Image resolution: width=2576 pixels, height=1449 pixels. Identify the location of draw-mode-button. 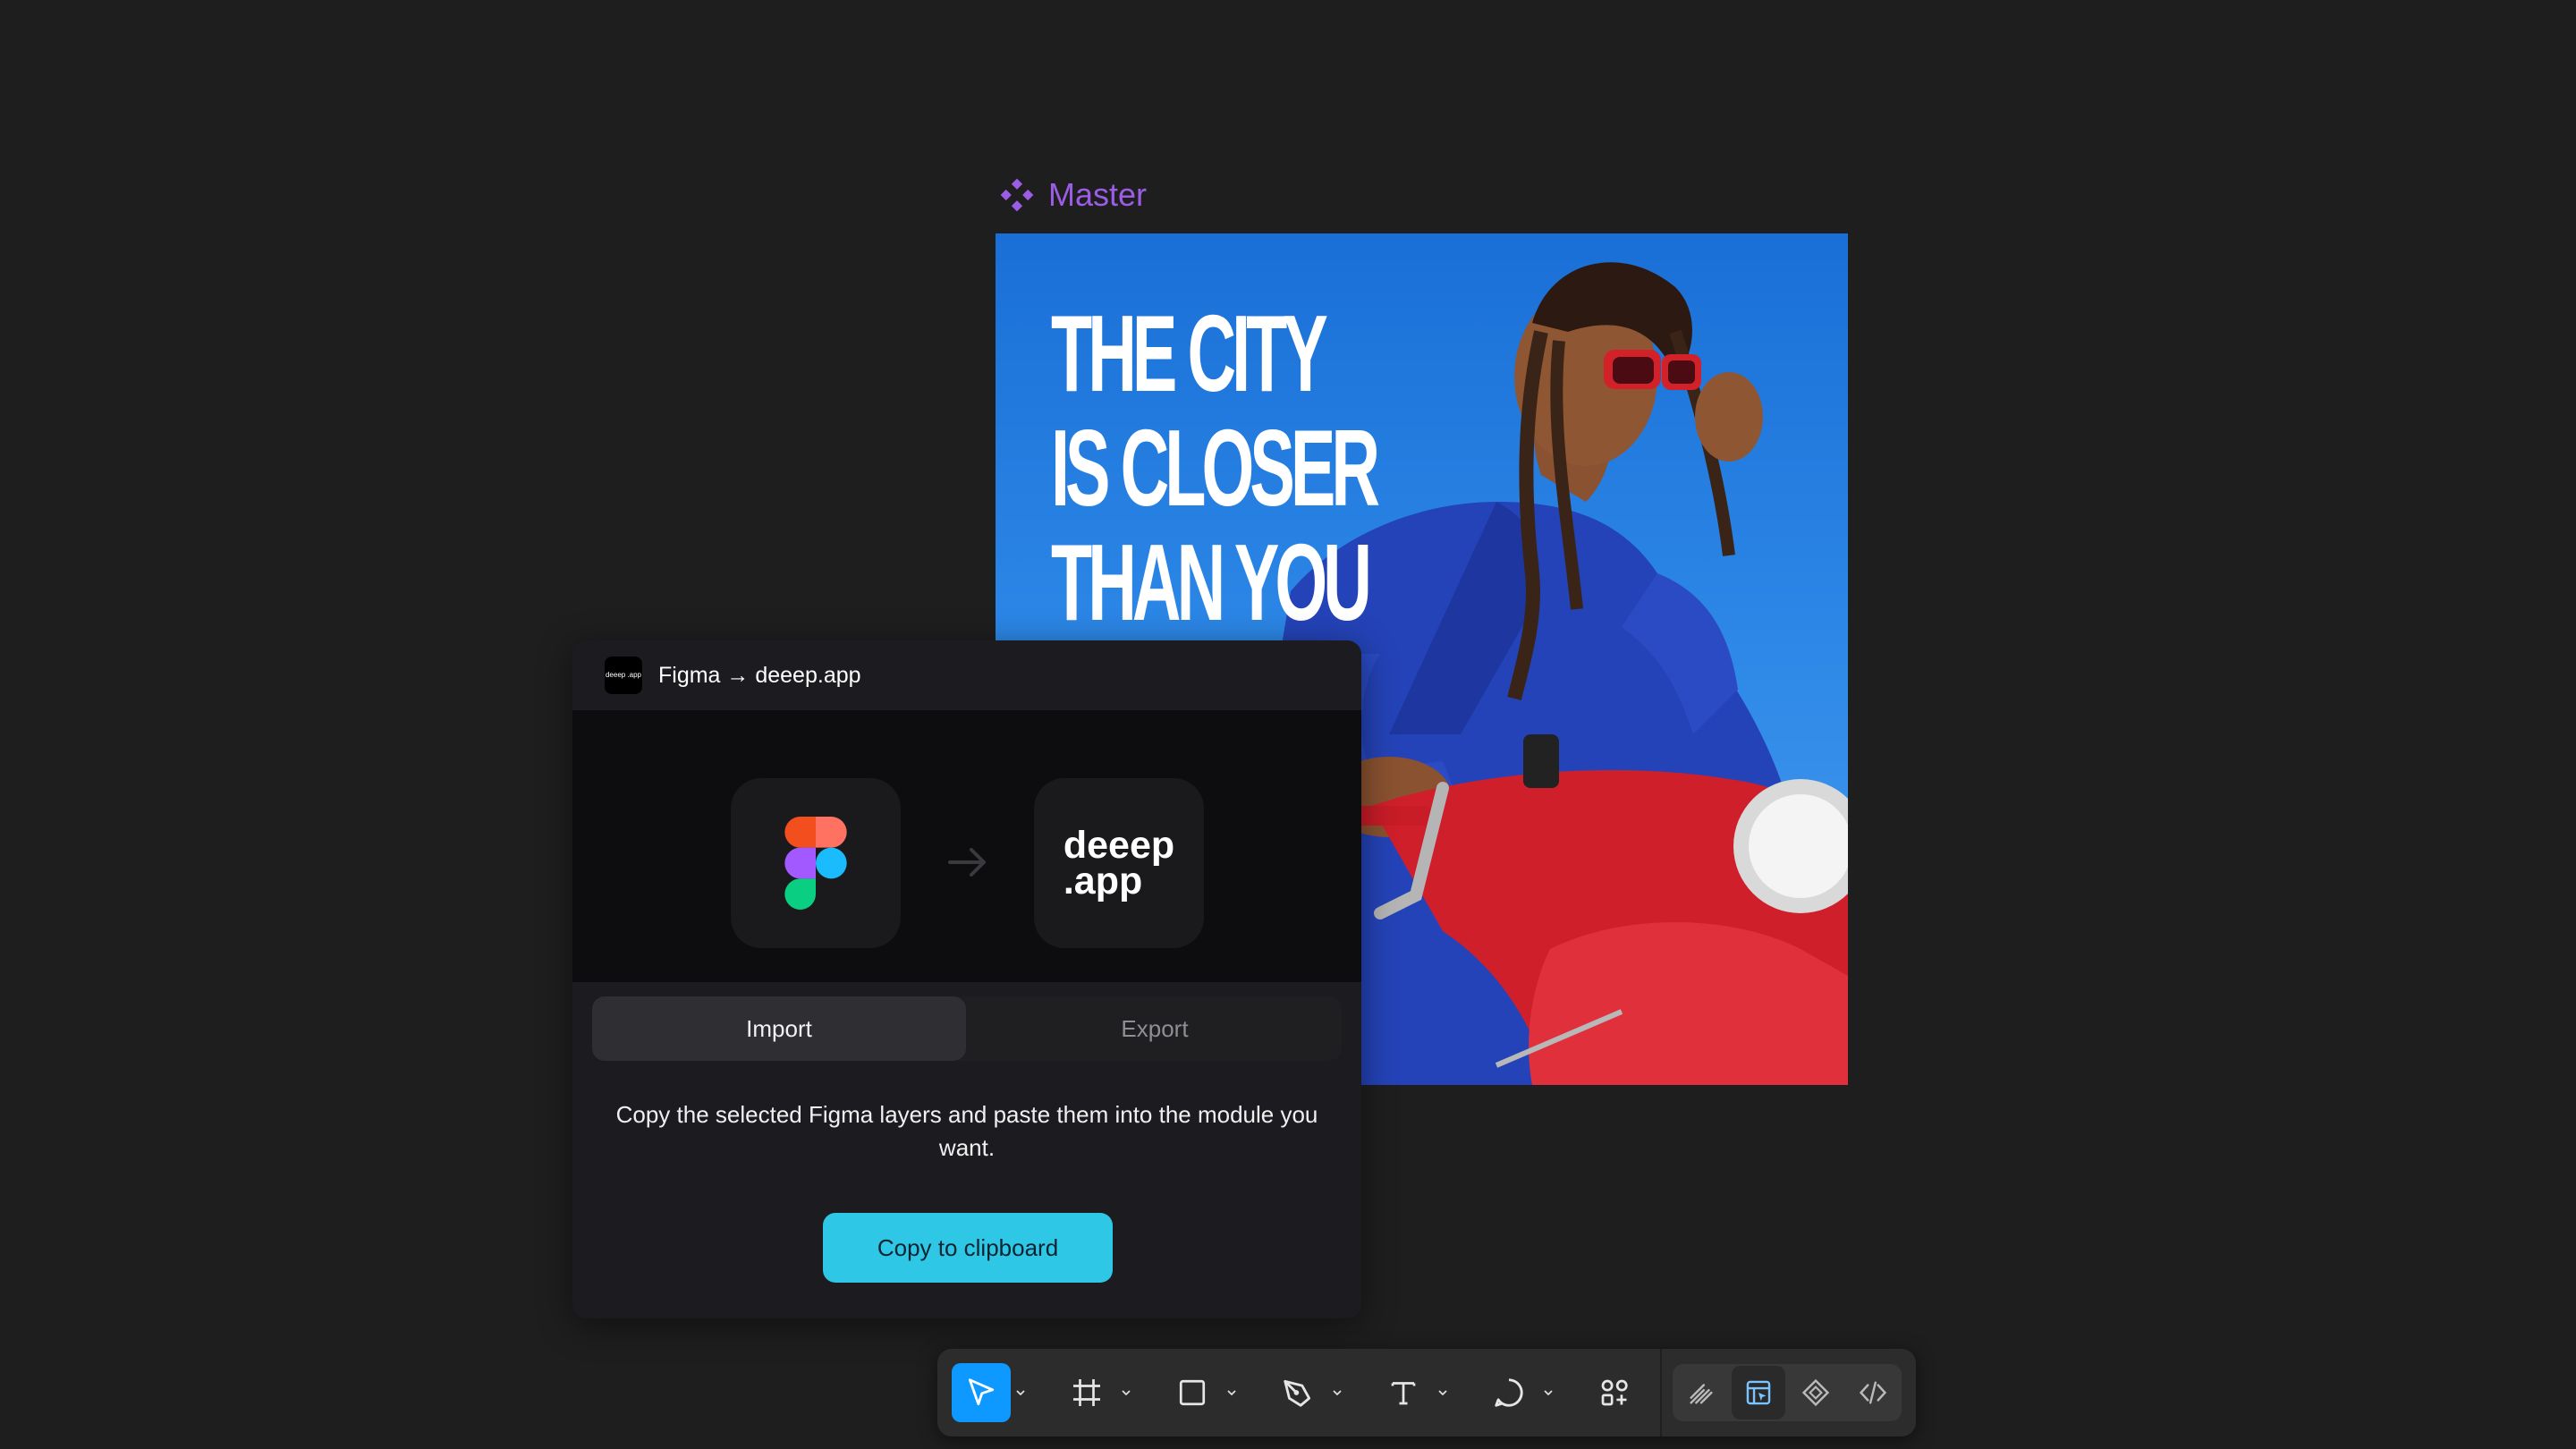
(1701, 1392).